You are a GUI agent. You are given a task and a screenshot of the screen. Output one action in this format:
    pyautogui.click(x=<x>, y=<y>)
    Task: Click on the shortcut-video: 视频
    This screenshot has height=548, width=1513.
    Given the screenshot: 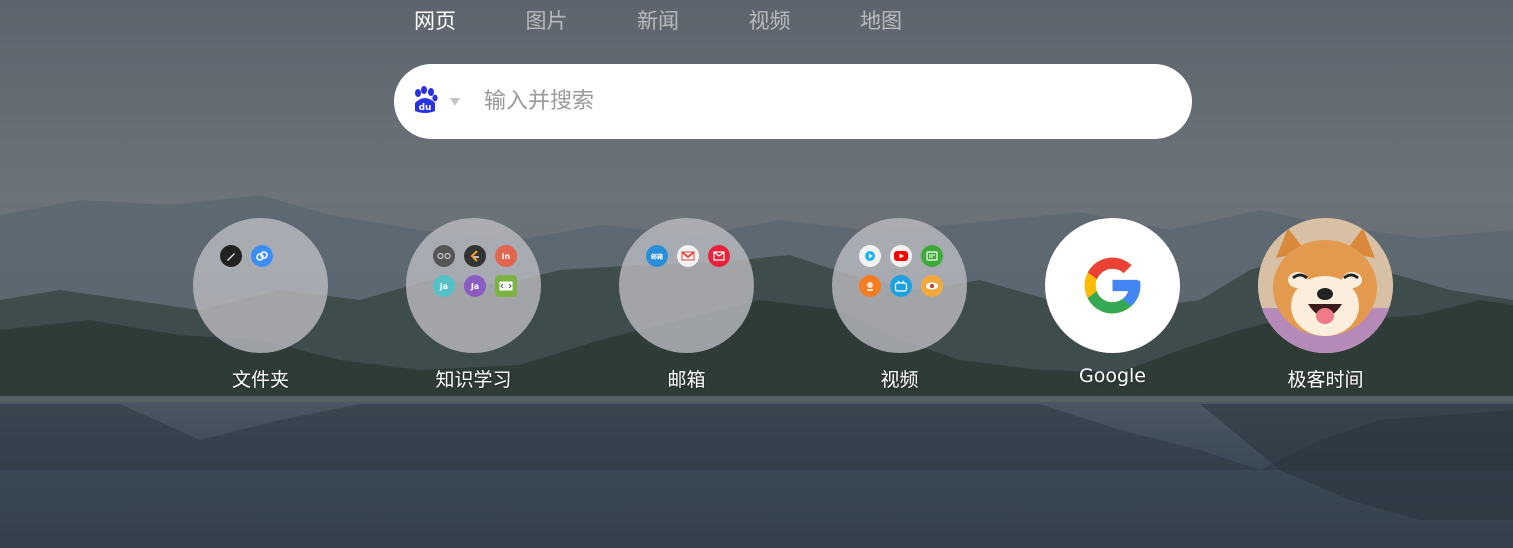 What is the action you would take?
    pyautogui.click(x=899, y=305)
    